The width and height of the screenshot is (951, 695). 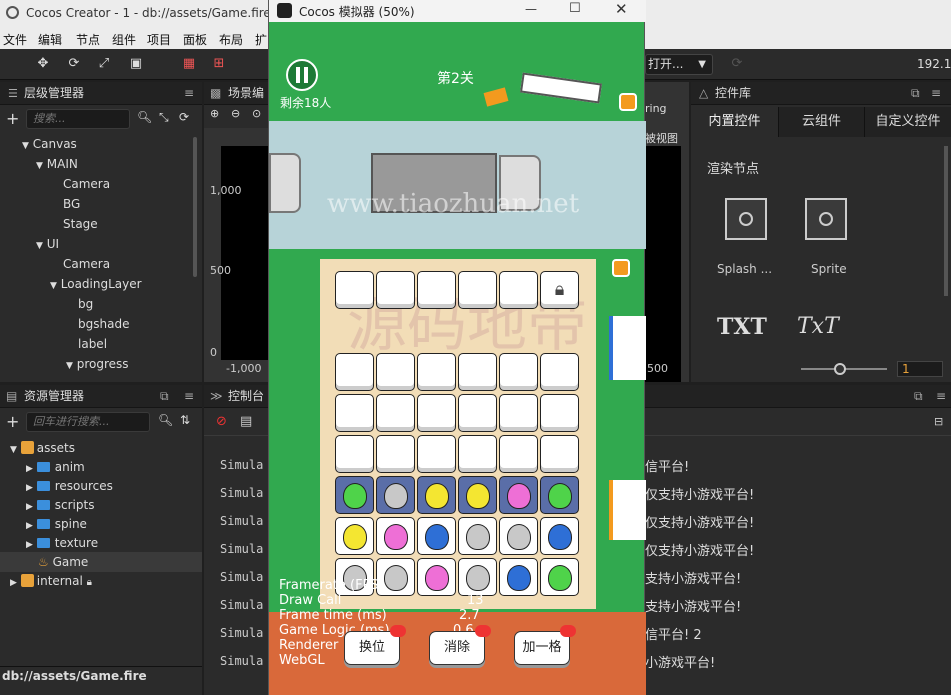 I want to click on menu-extension: 扩, so click(x=261, y=39).